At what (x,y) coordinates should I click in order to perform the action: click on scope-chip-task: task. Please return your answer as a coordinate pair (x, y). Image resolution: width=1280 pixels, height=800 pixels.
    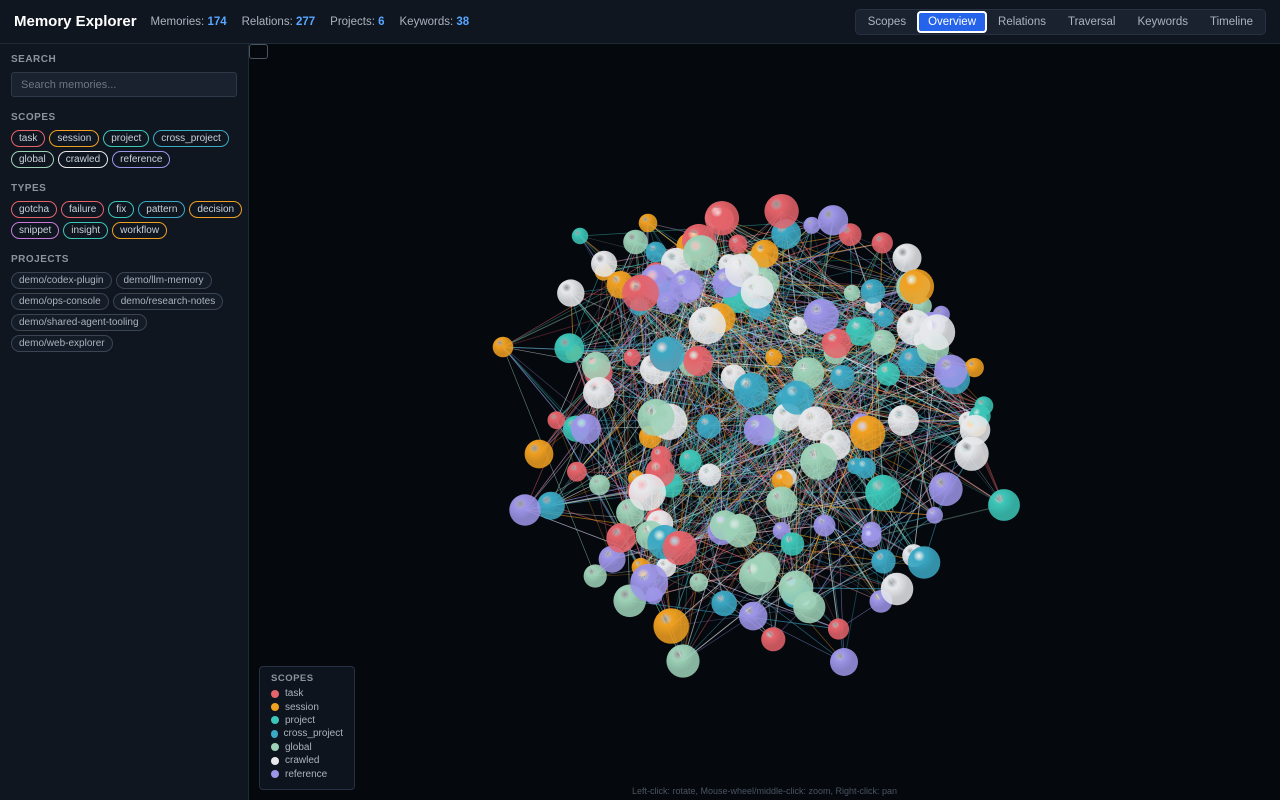
    Looking at the image, I should click on (28, 138).